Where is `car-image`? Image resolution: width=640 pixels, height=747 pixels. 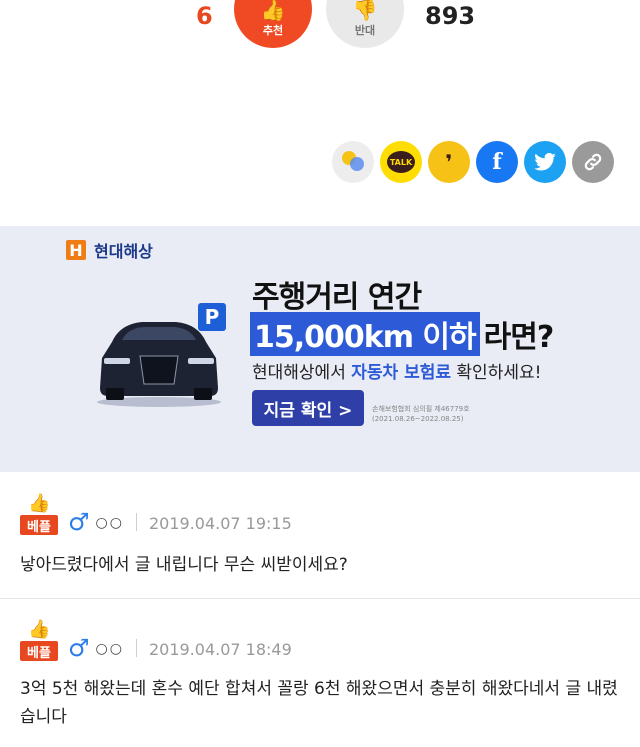
car-image is located at coordinates (159, 364).